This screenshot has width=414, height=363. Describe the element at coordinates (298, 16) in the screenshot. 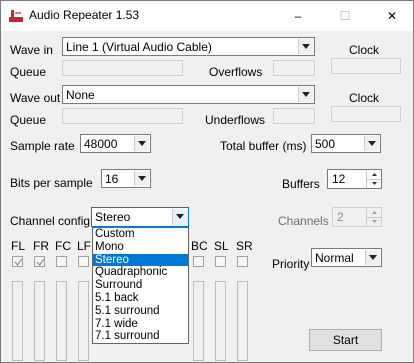

I see `minimize-button: –` at that location.